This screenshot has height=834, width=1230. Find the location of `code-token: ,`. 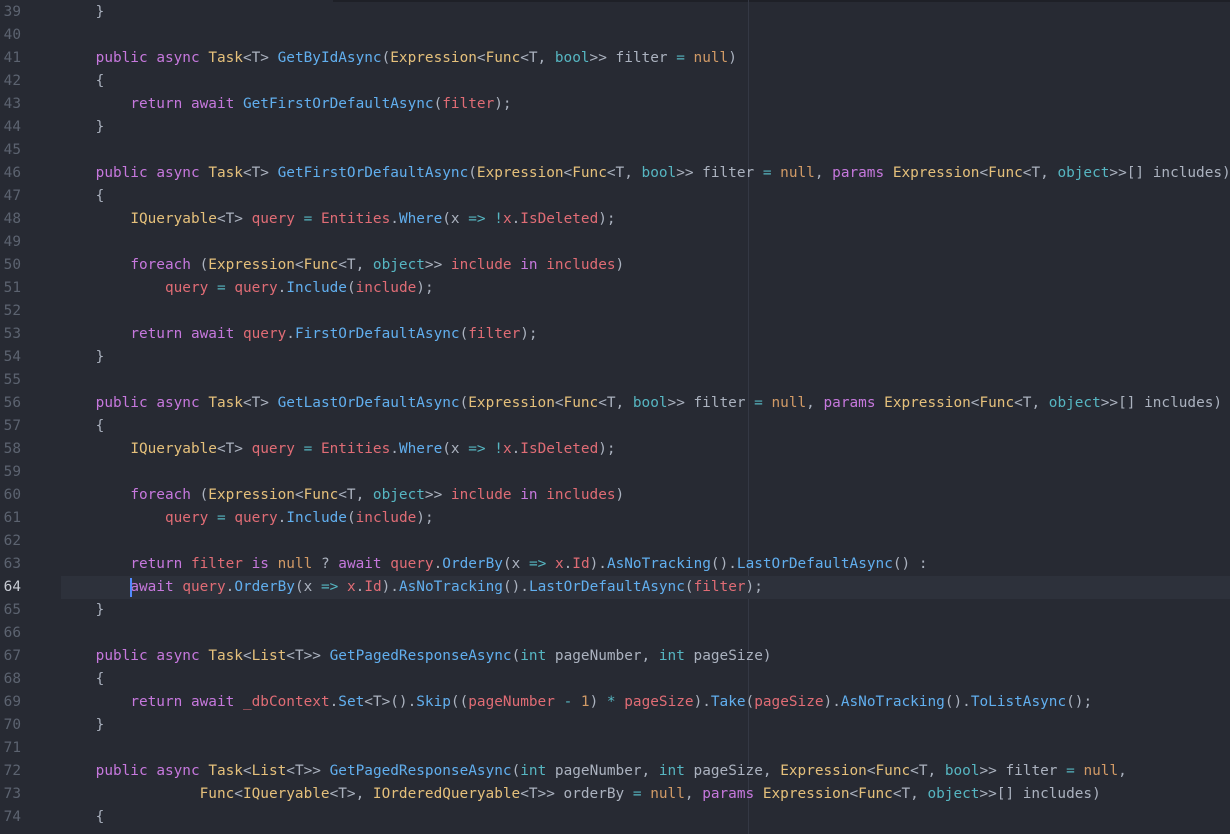

code-token: , is located at coordinates (815, 403).